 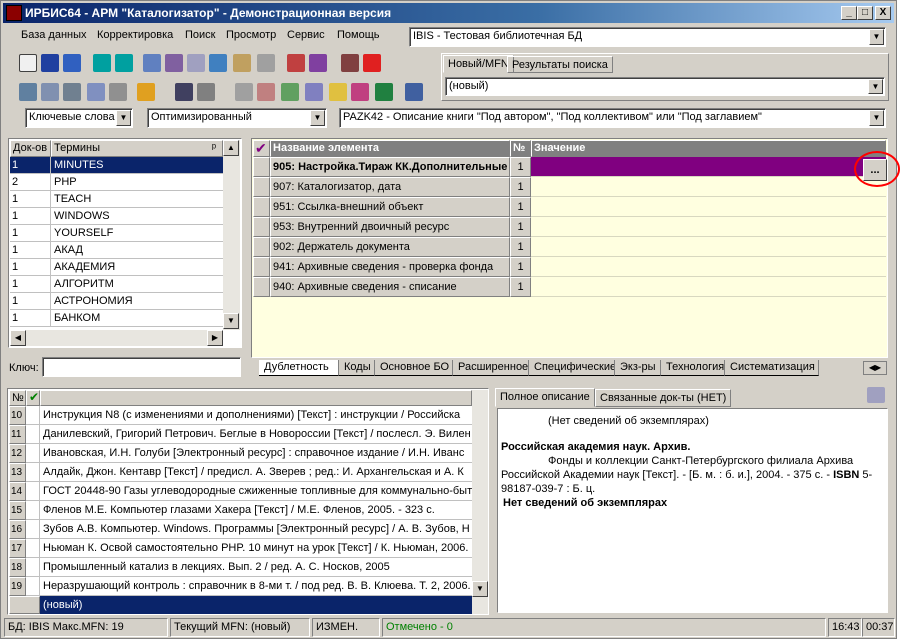 I want to click on worksheet-tab: Технология, so click(x=693, y=368).